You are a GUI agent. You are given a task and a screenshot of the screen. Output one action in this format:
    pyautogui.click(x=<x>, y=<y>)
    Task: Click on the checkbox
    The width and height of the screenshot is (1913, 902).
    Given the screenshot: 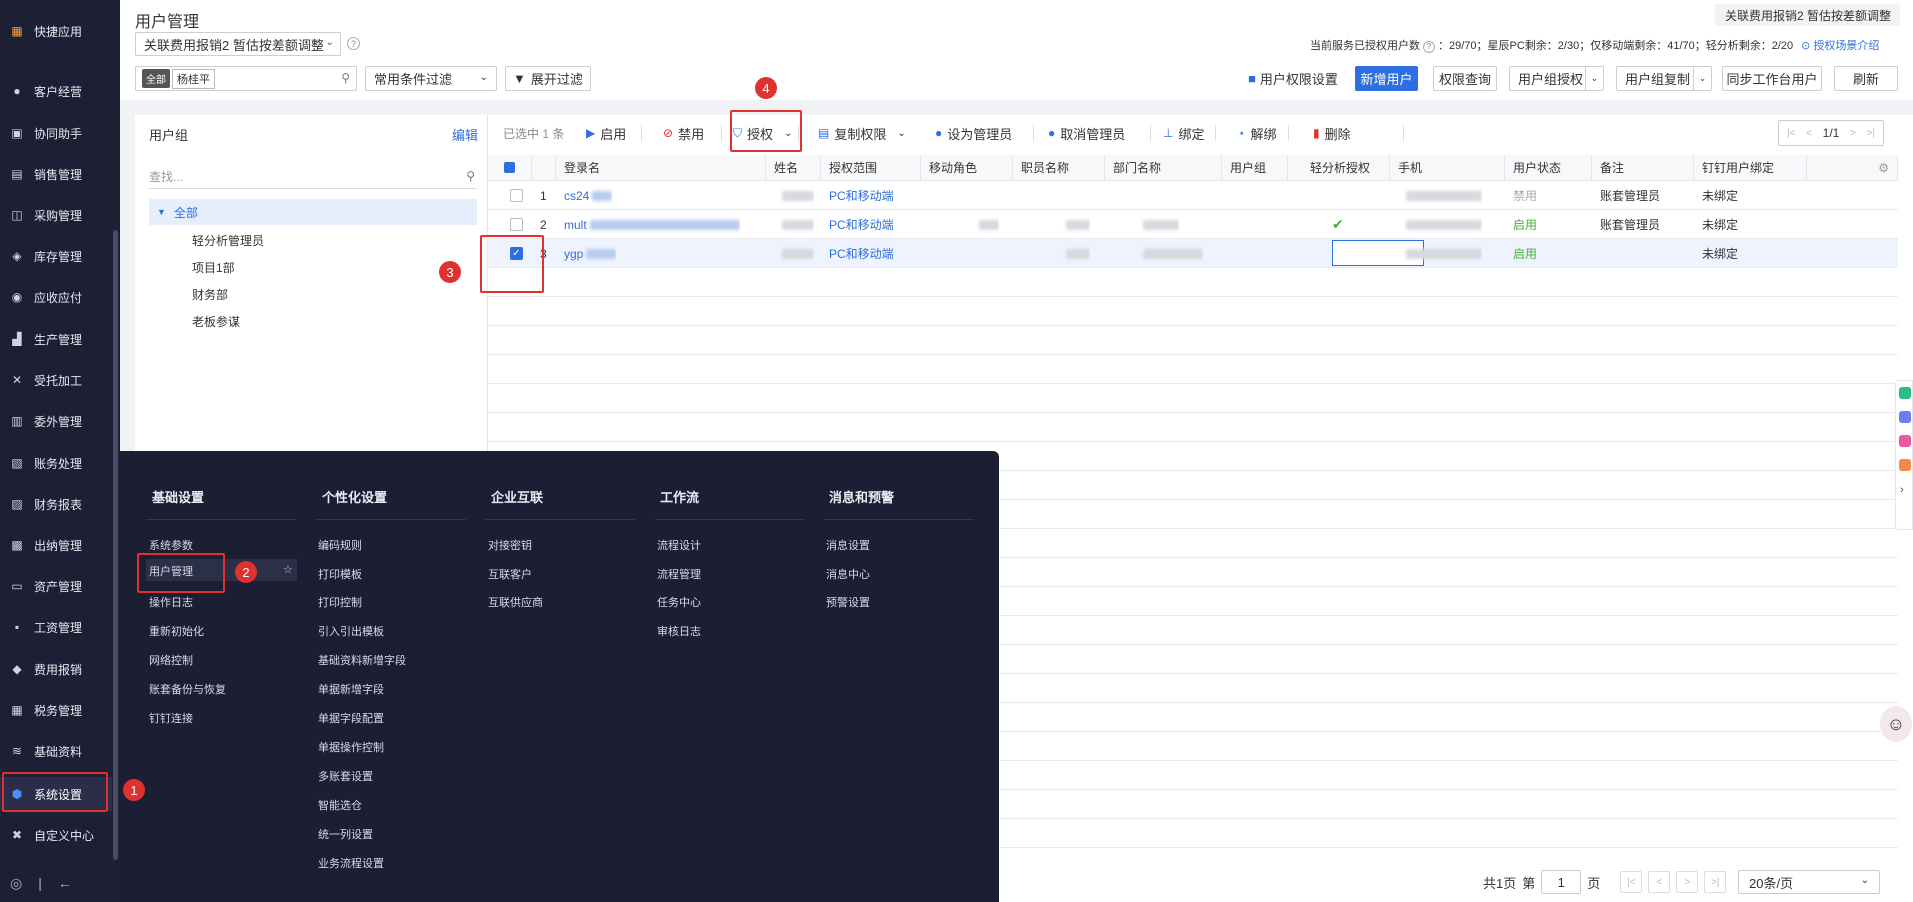 What is the action you would take?
    pyautogui.click(x=516, y=224)
    